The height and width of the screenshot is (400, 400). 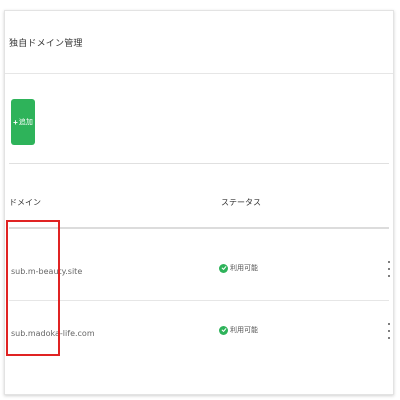 I want to click on add-domain-button: + 追加, so click(x=23, y=122).